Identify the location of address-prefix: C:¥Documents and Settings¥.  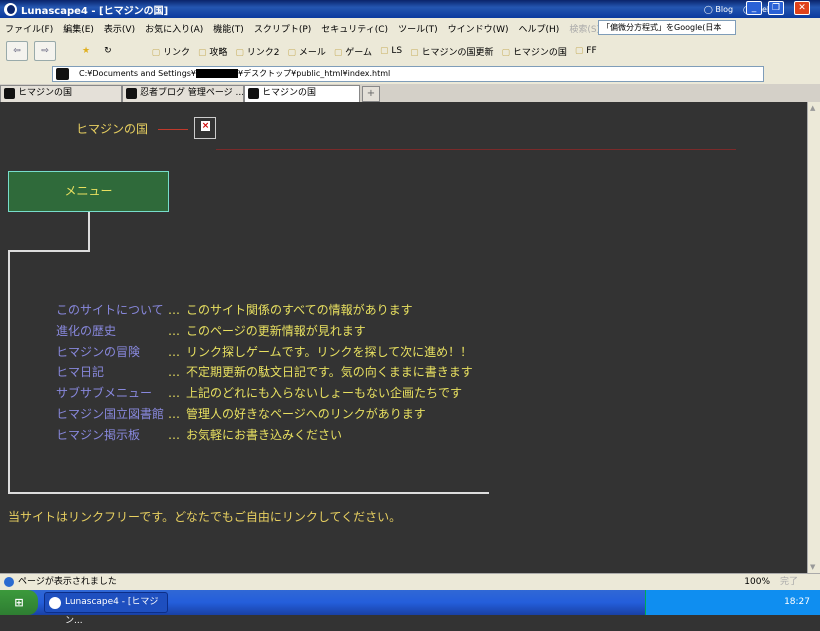
(138, 73).